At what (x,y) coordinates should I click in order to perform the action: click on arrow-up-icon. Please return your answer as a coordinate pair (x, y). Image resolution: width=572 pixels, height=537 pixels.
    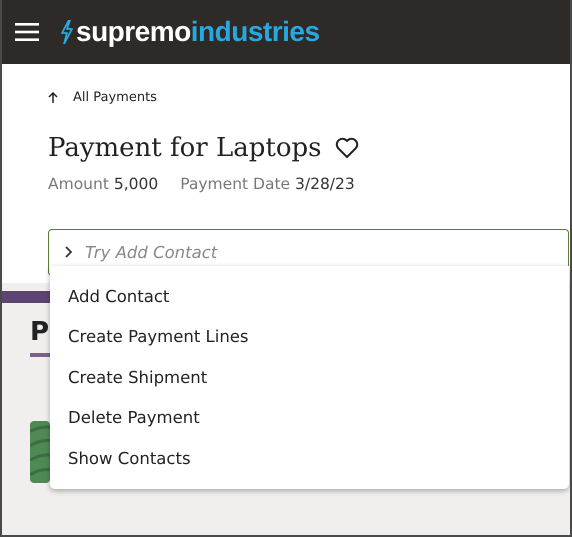
    Looking at the image, I should click on (53, 98).